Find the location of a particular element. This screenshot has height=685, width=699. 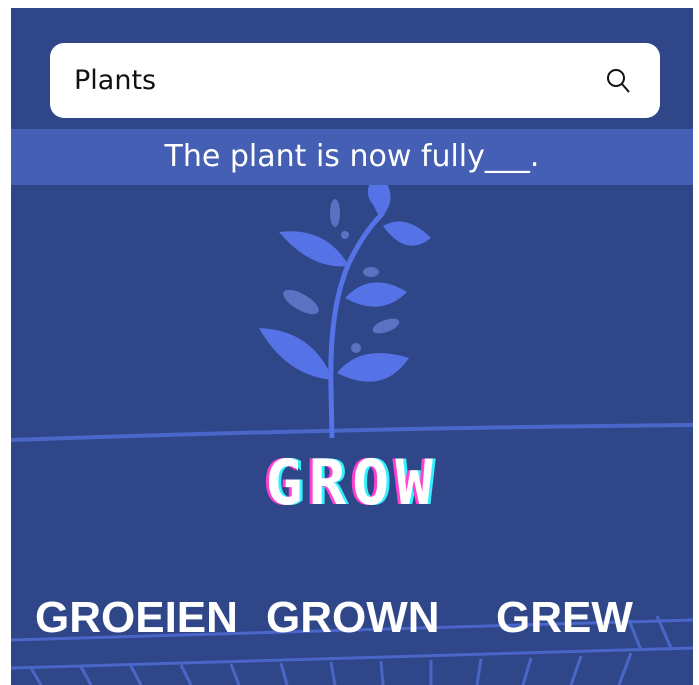

option-grew: GREW is located at coordinates (564, 618).